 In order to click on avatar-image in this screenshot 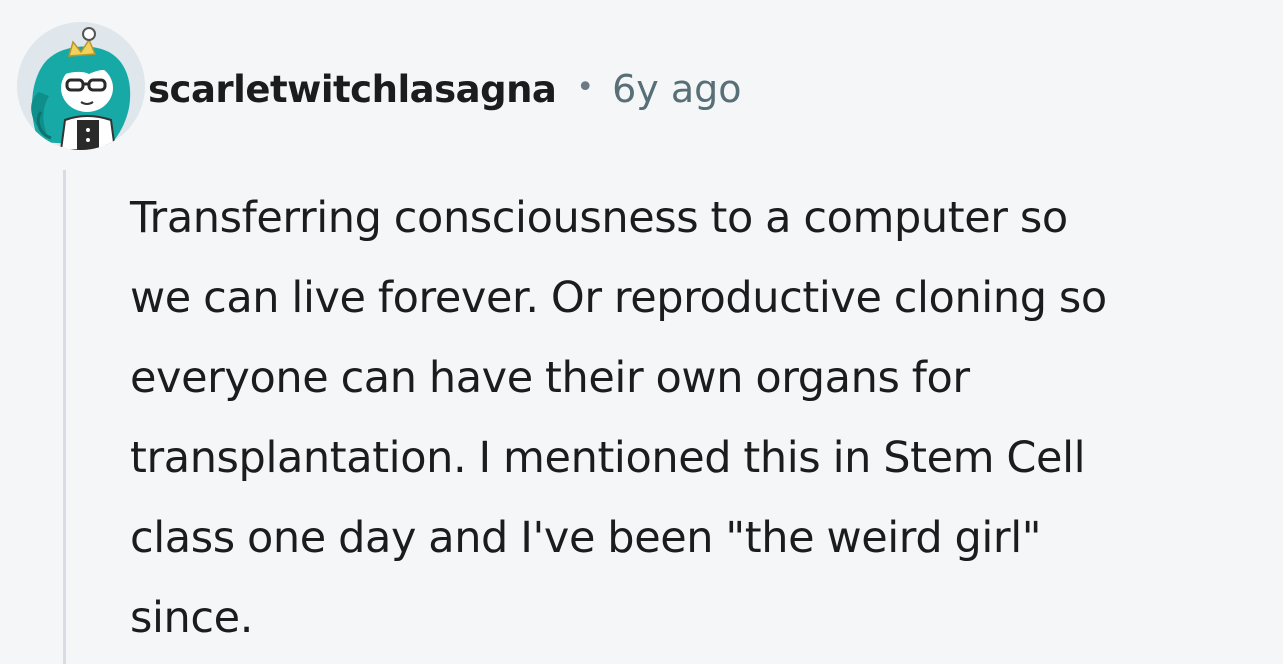, I will do `click(81, 86)`.